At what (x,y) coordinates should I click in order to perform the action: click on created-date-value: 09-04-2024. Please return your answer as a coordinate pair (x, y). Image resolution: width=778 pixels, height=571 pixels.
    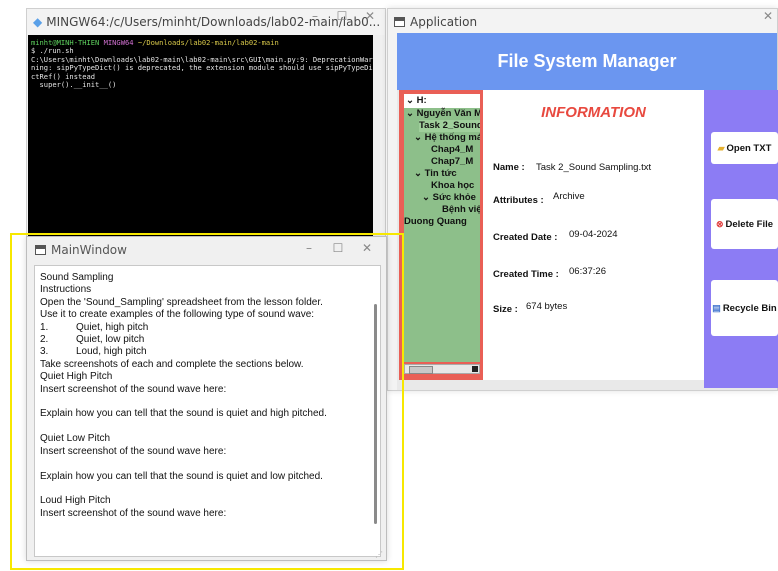
    Looking at the image, I should click on (593, 234).